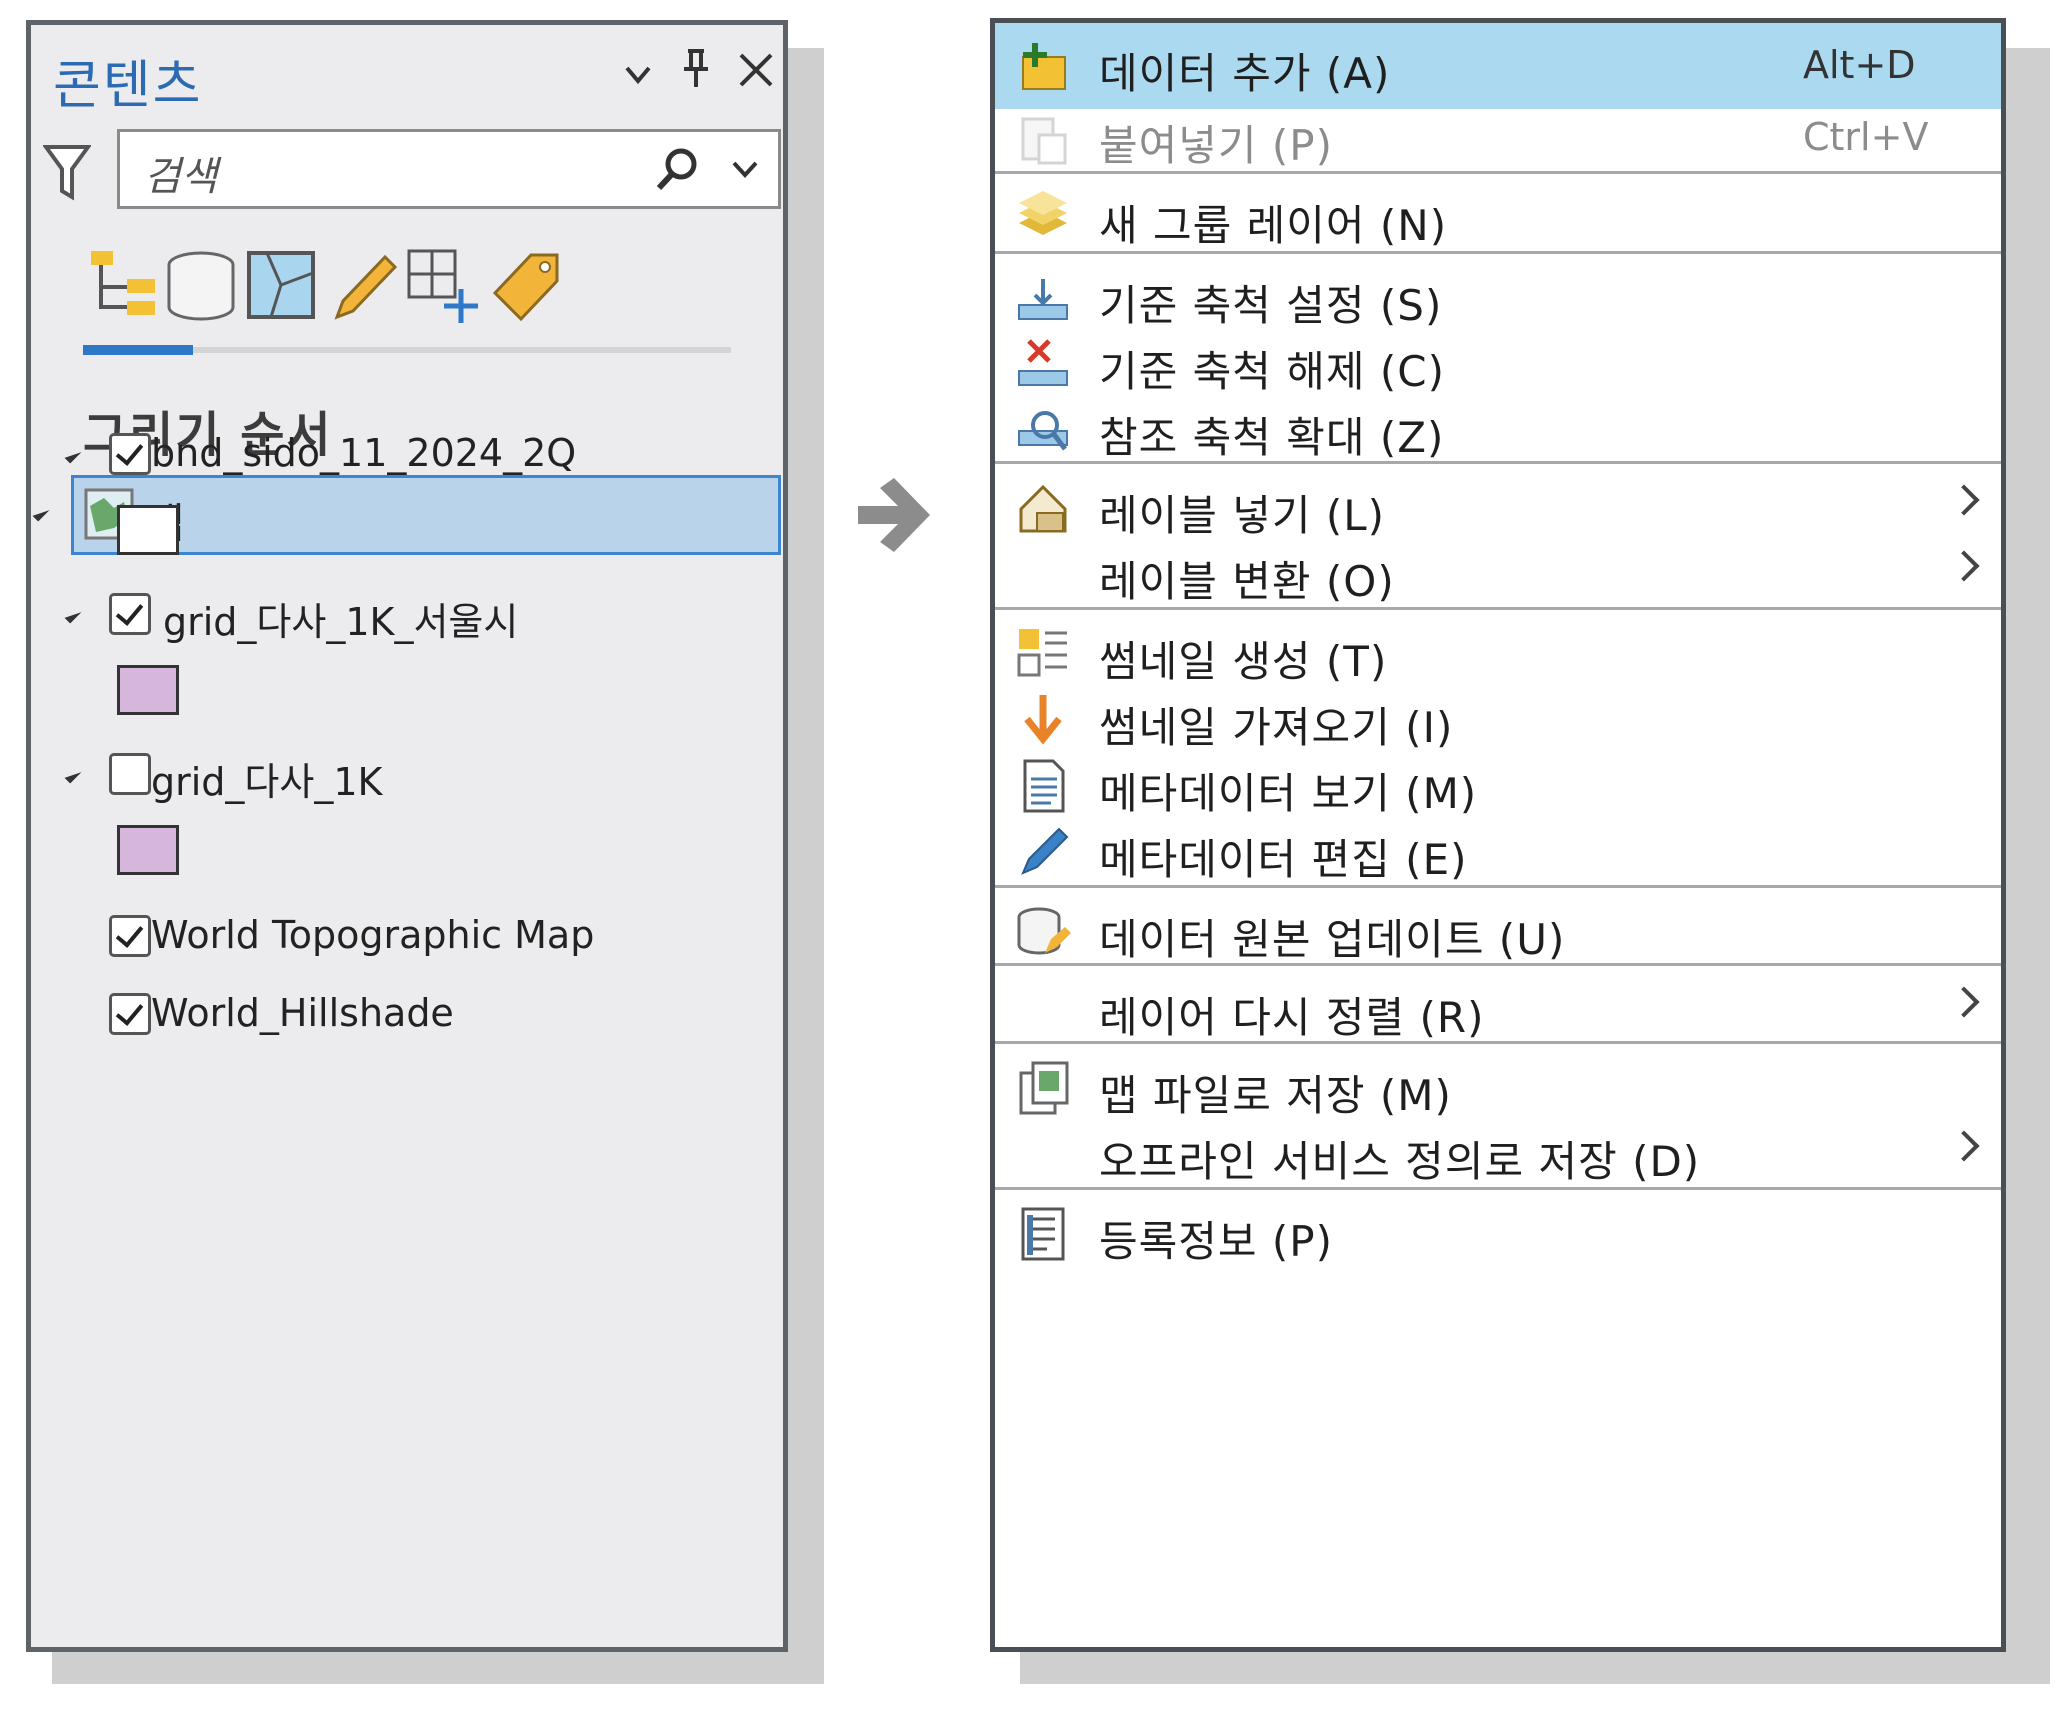 This screenshot has height=1712, width=2066. What do you see at coordinates (363, 453) in the screenshot?
I see `layer-name: bnd_sido_11_2024_2Q` at bounding box center [363, 453].